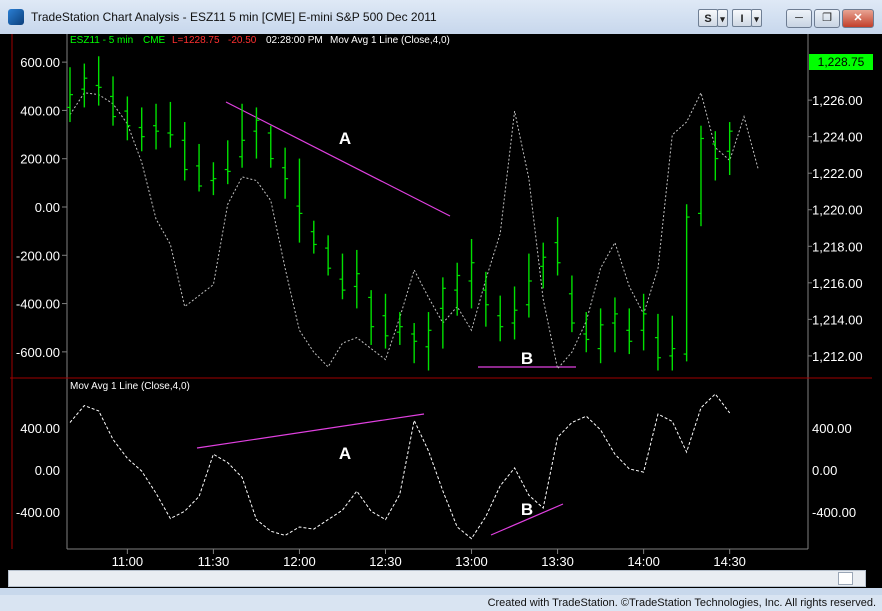 The height and width of the screenshot is (611, 882). Describe the element at coordinates (38, 304) in the screenshot. I see `left-axis-tick-label: -400.00` at that location.